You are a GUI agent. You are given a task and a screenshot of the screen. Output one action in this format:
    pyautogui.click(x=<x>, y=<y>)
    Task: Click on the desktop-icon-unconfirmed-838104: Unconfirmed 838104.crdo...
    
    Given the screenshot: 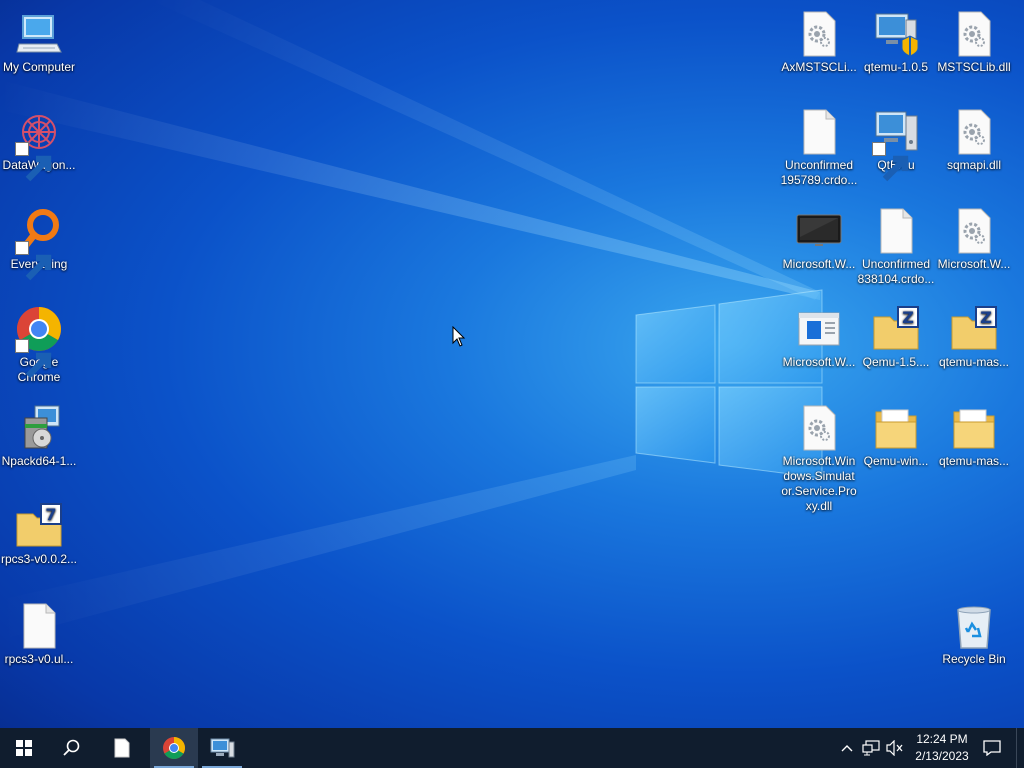 What is the action you would take?
    pyautogui.click(x=896, y=247)
    